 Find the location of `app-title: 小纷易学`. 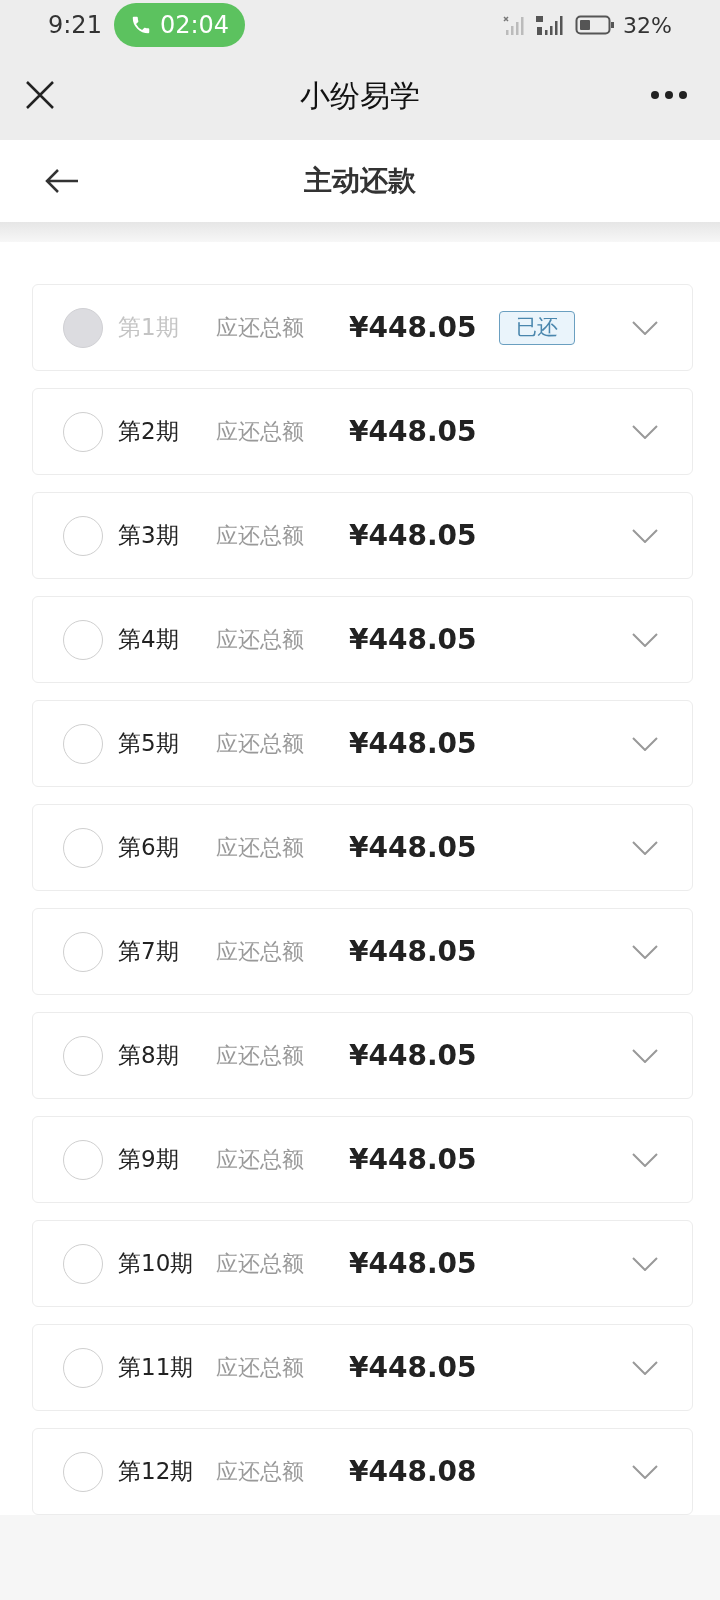

app-title: 小纷易学 is located at coordinates (360, 95).